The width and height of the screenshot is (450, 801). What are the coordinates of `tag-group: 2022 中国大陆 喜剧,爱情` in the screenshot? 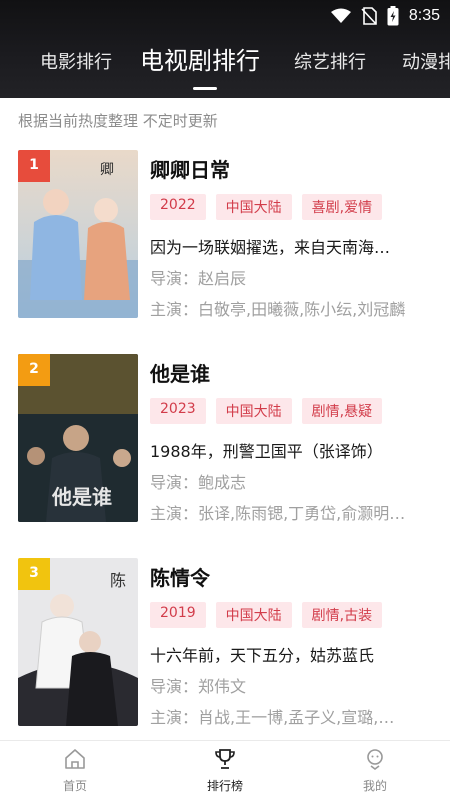 It's located at (266, 207).